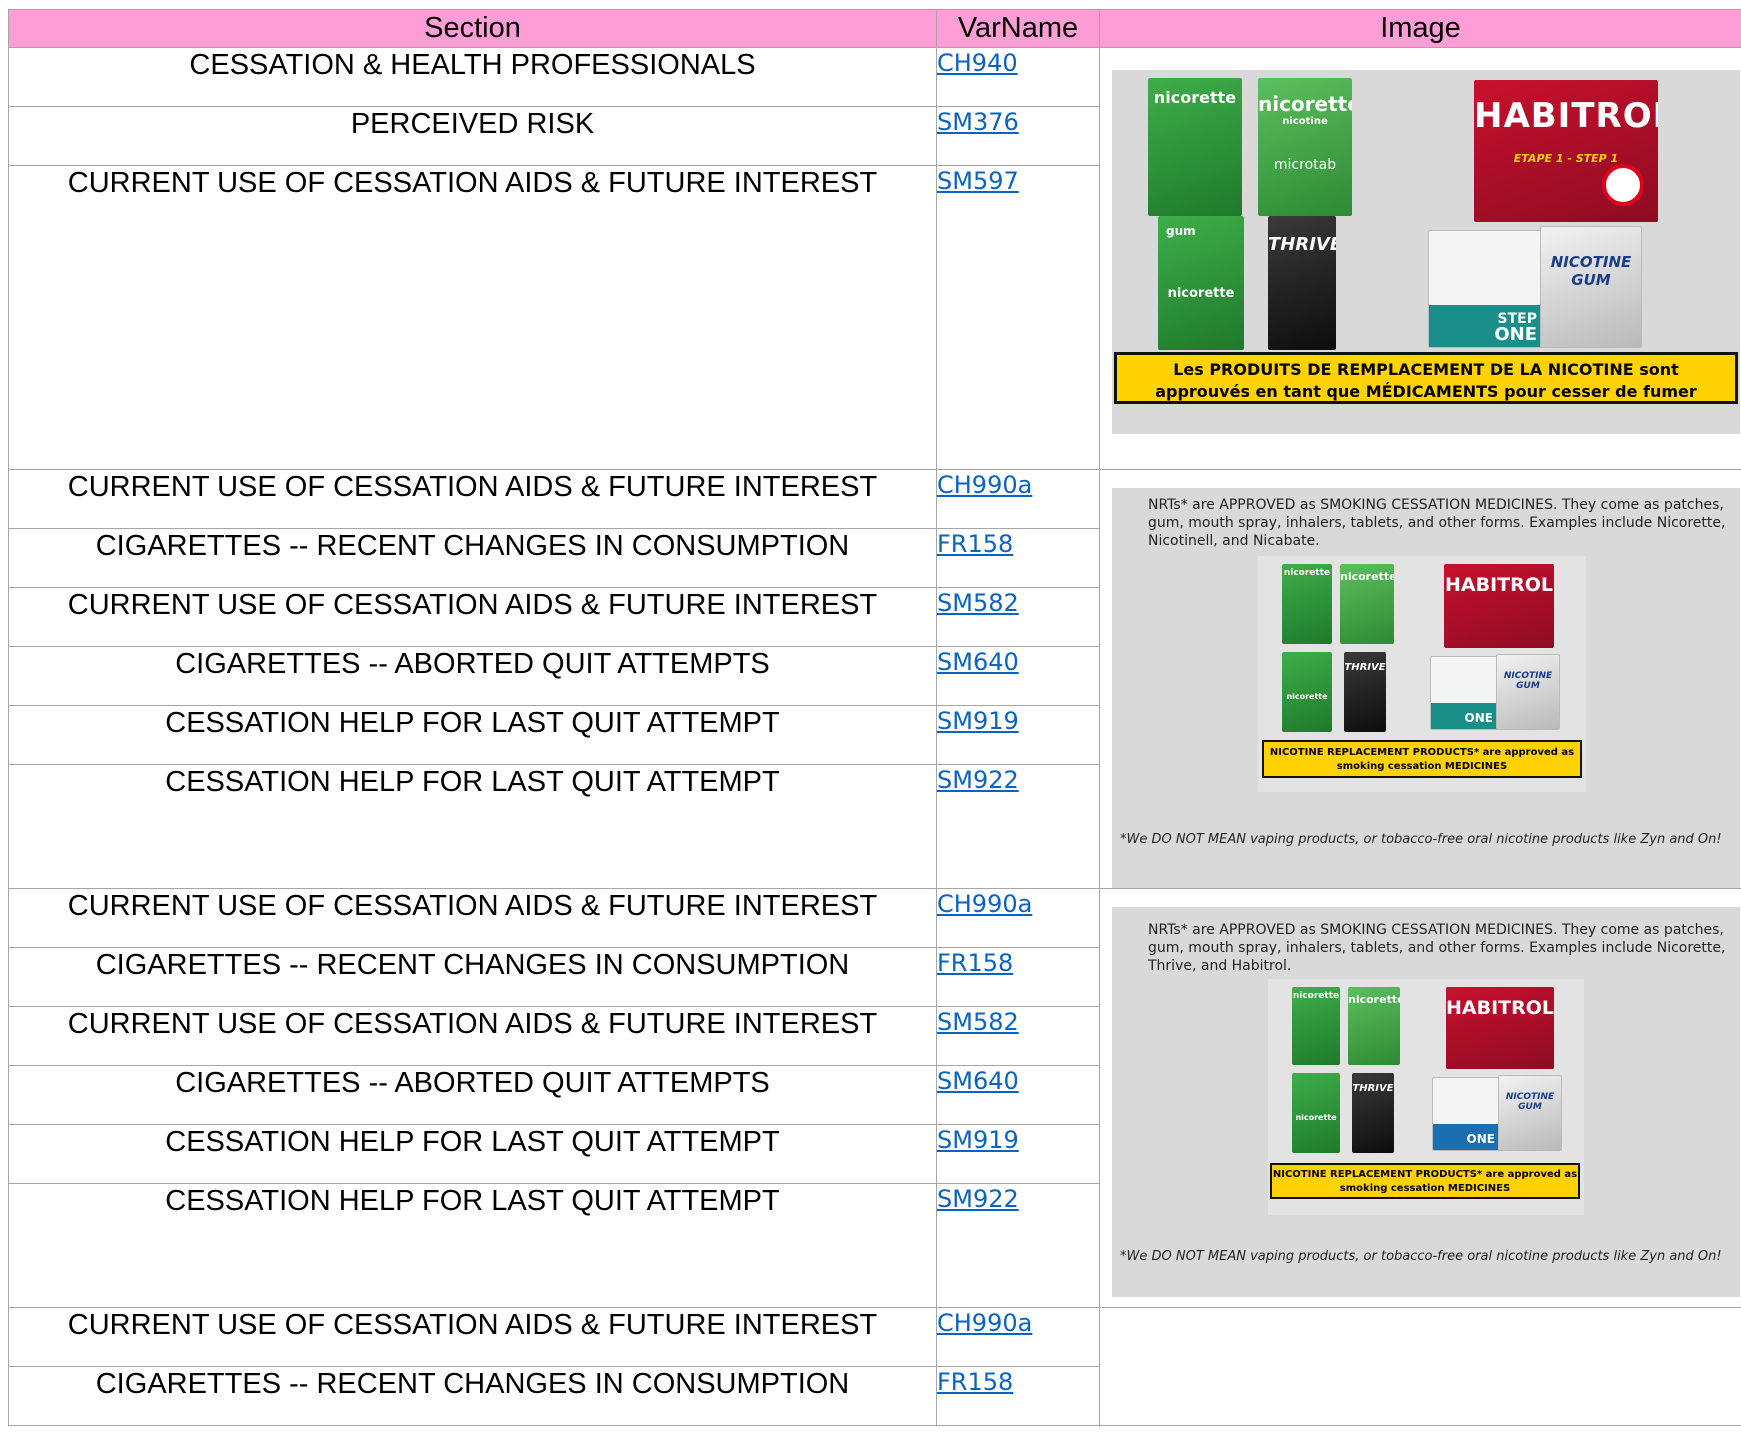 This screenshot has height=1441, width=1741. Describe the element at coordinates (978, 122) in the screenshot. I see `varname-link: SM376` at that location.